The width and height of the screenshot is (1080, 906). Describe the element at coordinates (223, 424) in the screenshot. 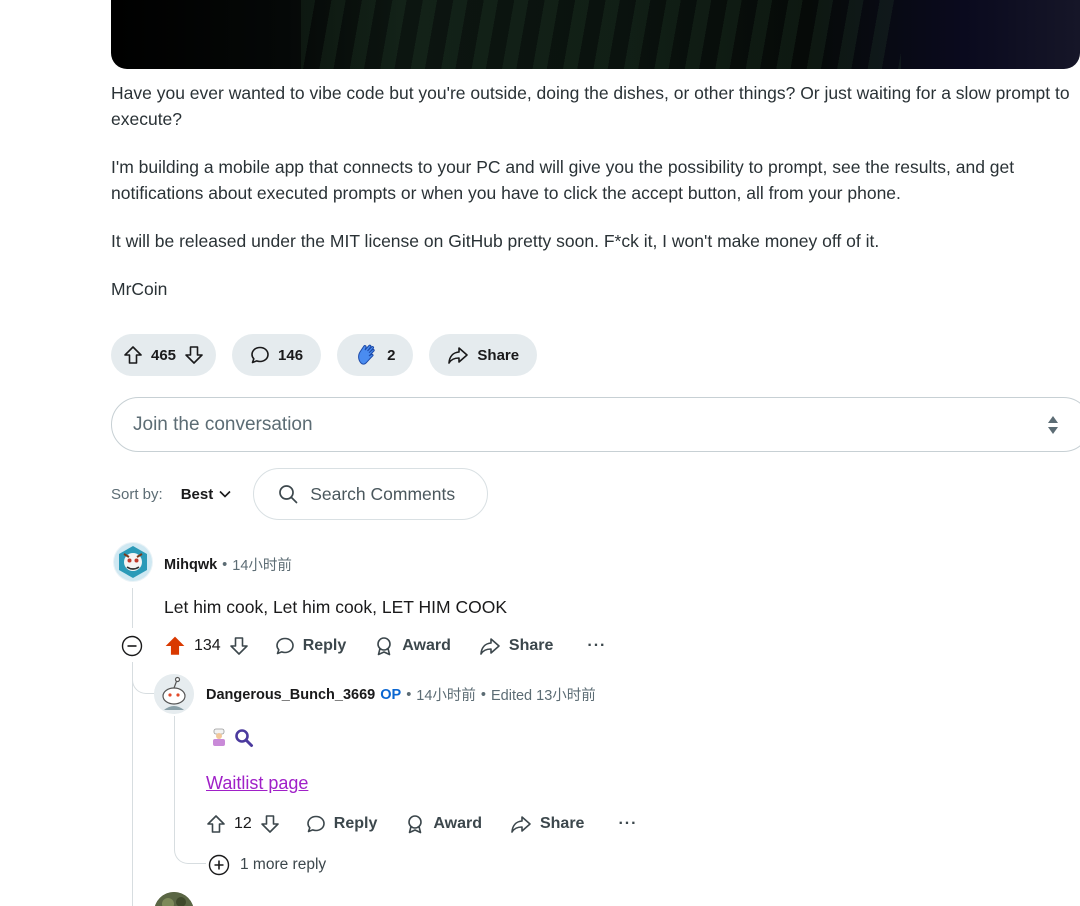

I see `composer-placeholder: Join the conversation` at that location.